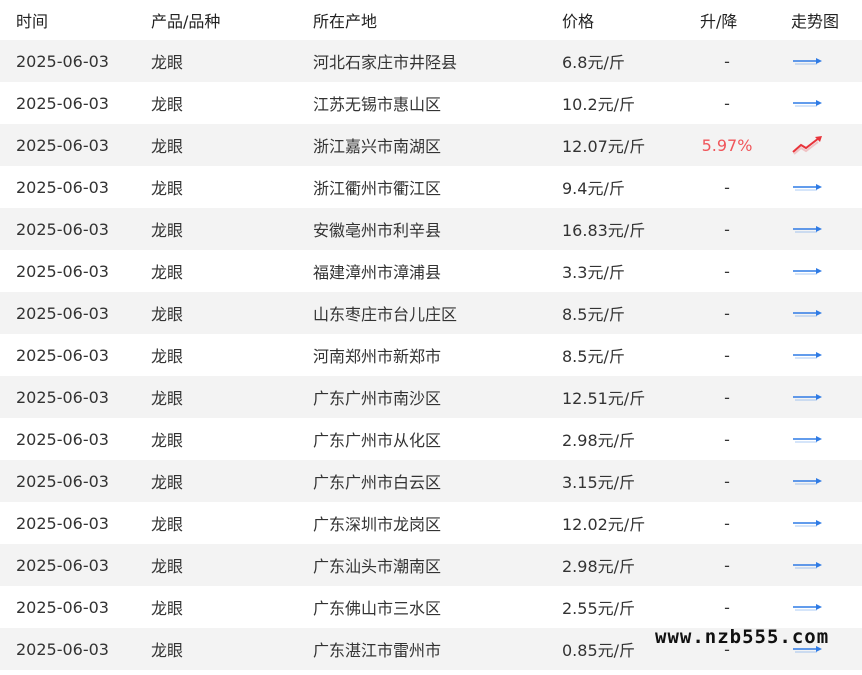  I want to click on table-row: 2025-06-03 龙眼 广东广州市南沙区 12.51元/斤 -, so click(431, 397).